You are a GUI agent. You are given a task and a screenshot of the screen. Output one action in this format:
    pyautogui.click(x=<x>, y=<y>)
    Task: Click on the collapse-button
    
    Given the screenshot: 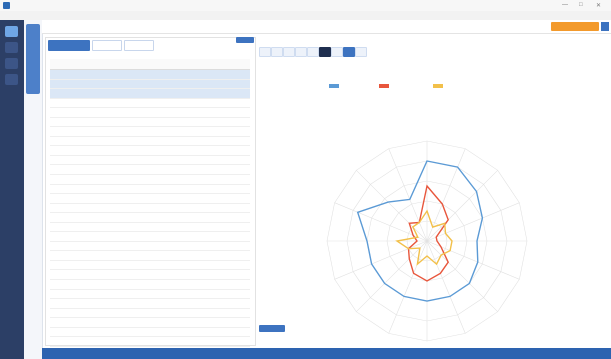 What is the action you would take?
    pyautogui.click(x=245, y=40)
    